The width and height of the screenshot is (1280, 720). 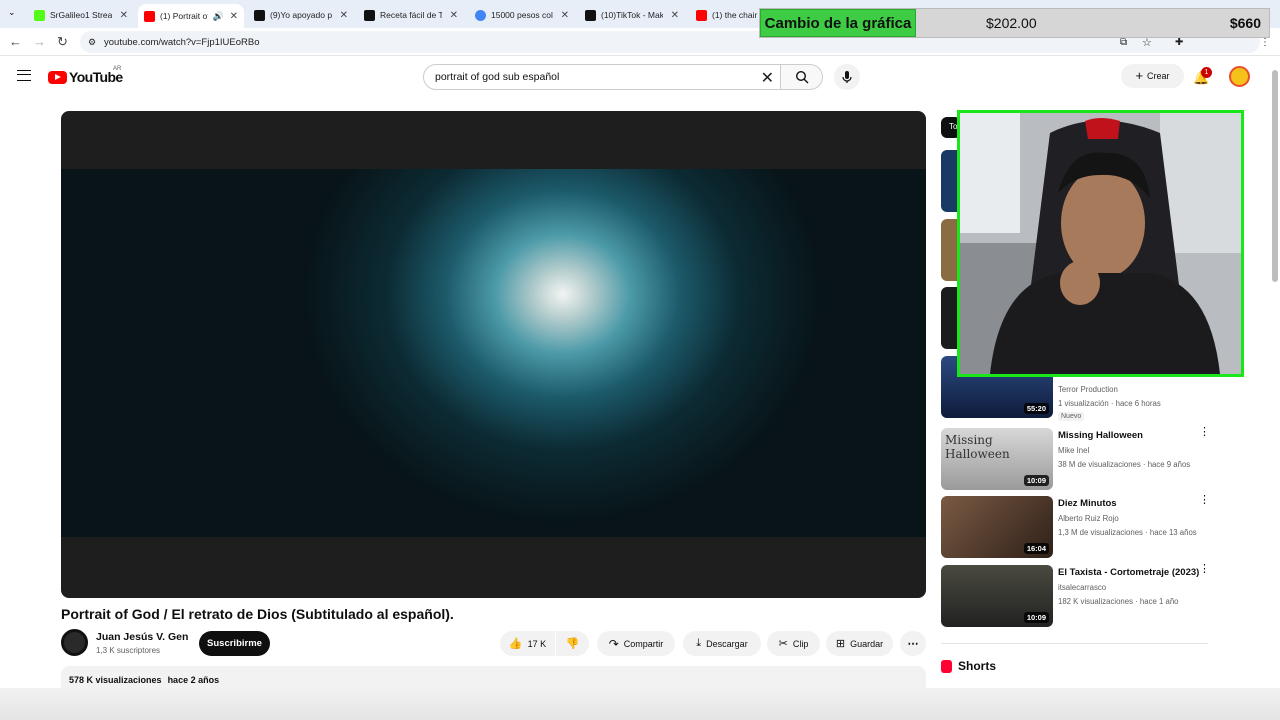 I want to click on share-button: ↷ Compartir, so click(x=636, y=643).